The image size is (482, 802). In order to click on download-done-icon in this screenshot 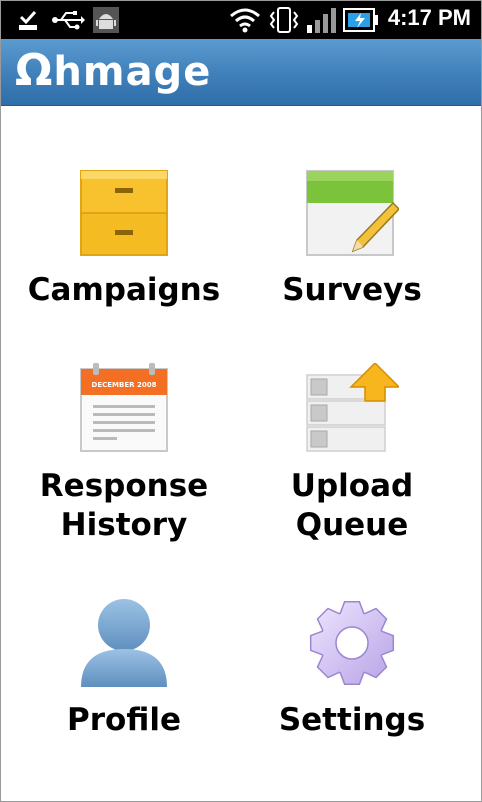, I will do `click(28, 20)`.